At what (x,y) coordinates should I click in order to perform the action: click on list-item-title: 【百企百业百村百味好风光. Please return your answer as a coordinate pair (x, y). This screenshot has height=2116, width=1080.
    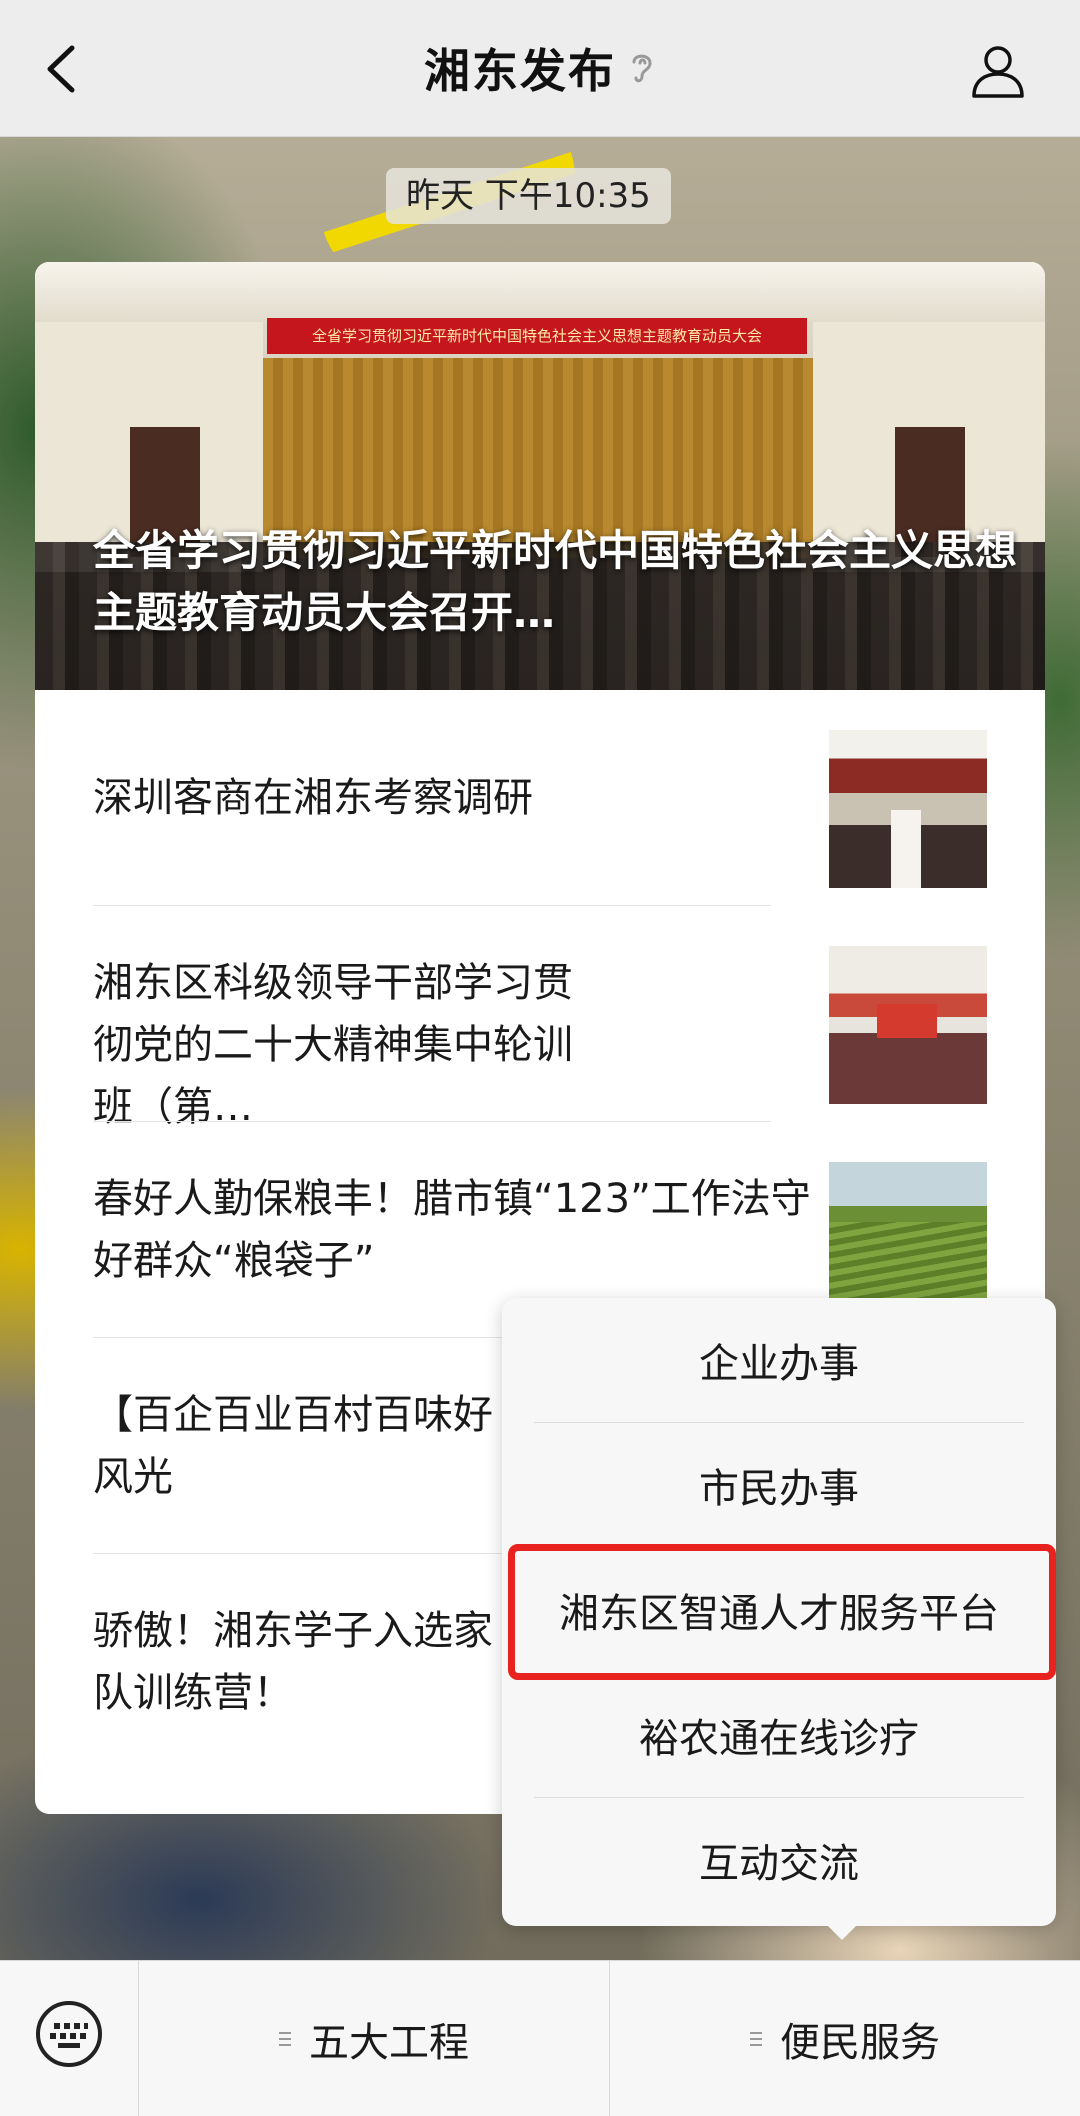
    Looking at the image, I should click on (293, 1446).